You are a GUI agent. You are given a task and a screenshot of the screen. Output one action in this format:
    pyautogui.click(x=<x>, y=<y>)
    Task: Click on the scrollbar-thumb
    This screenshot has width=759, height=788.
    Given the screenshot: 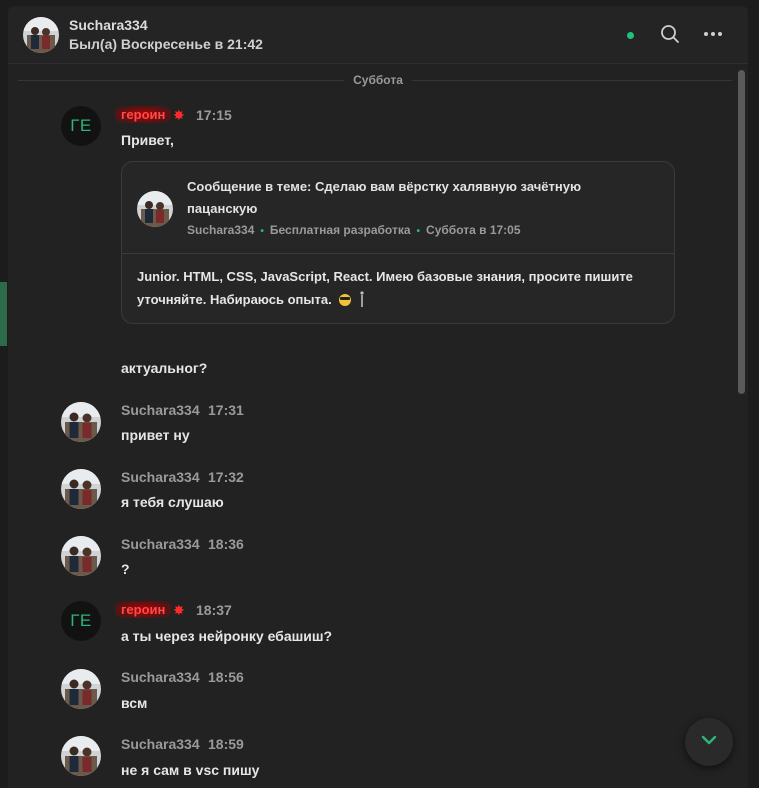 What is the action you would take?
    pyautogui.click(x=741, y=232)
    